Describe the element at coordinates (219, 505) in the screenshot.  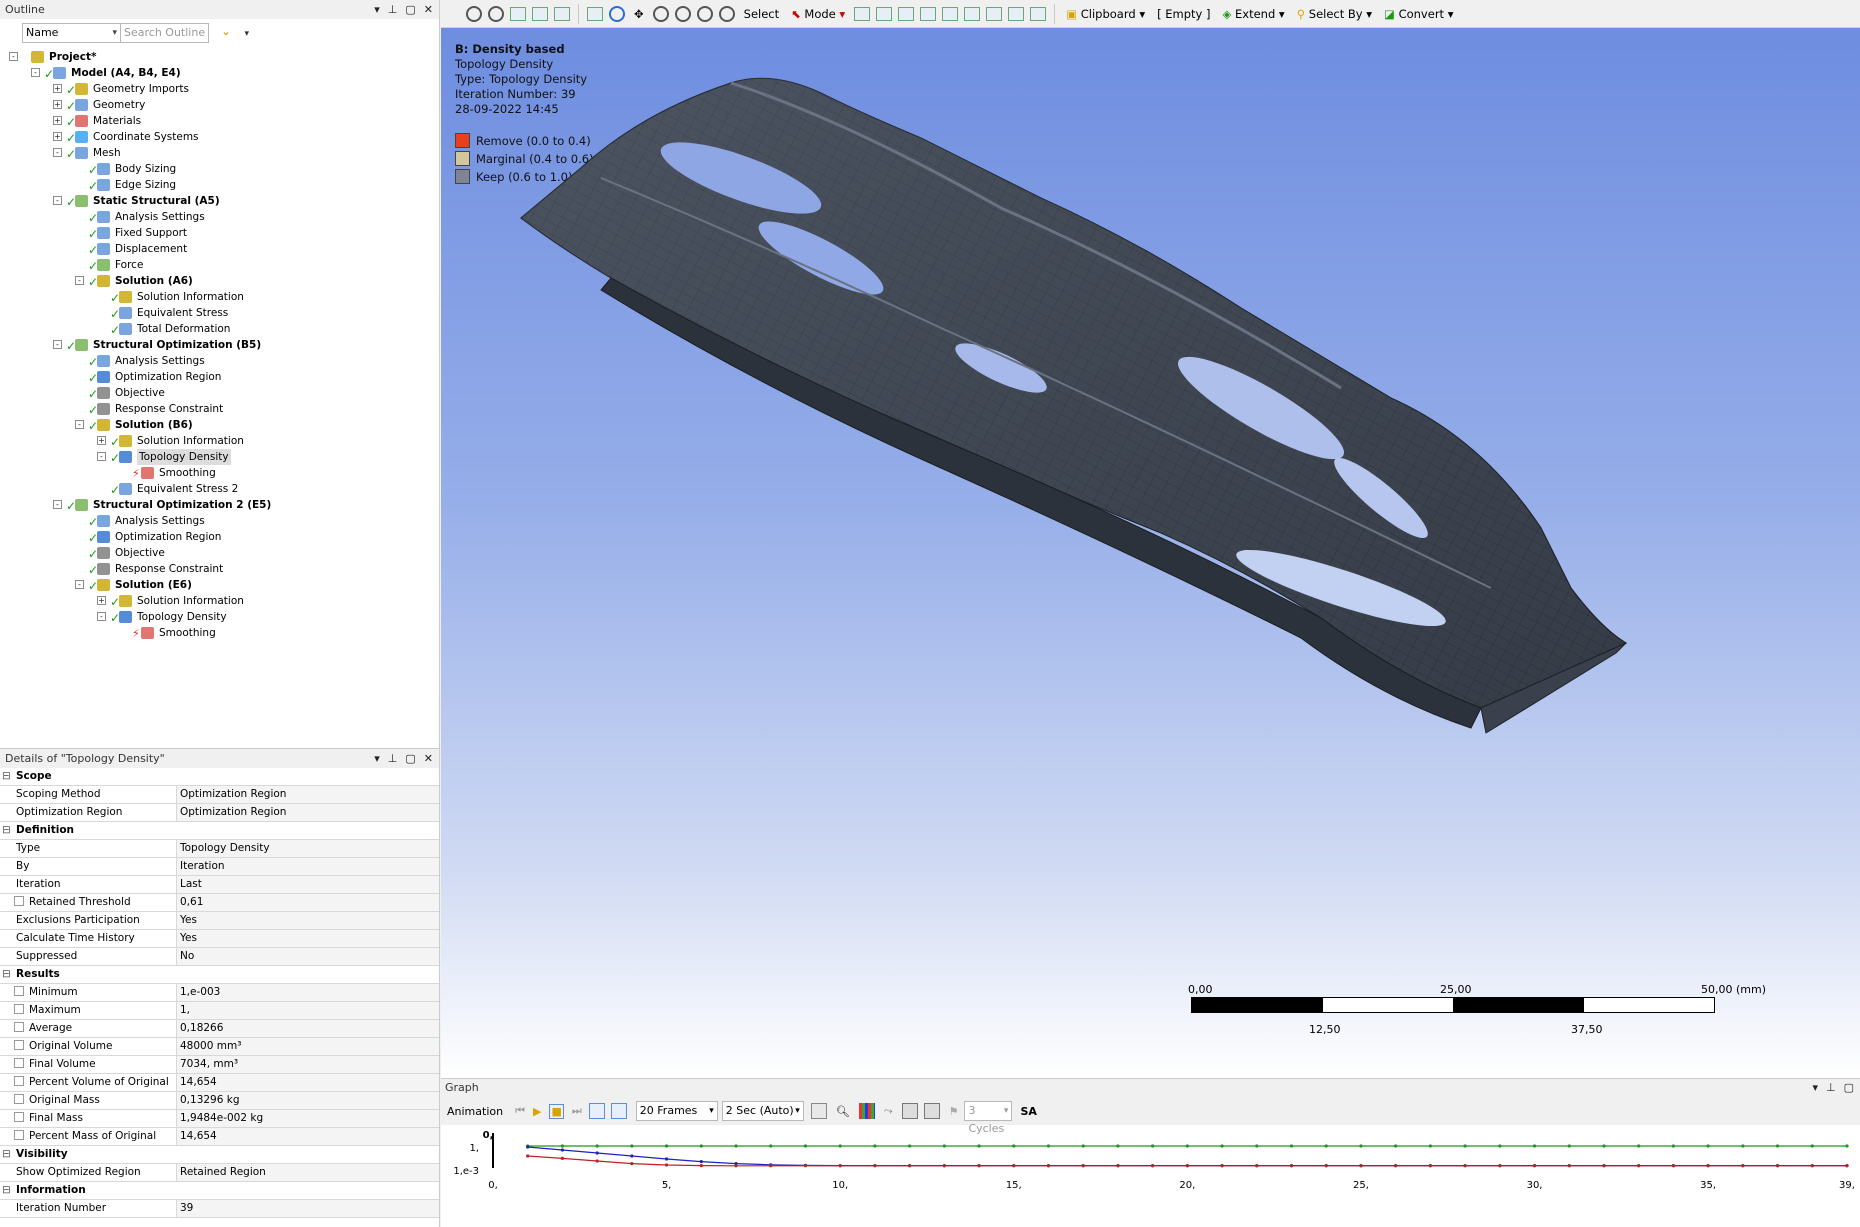
I see `tree-item: - ✓ Structural Optimization 2 (E5)` at that location.